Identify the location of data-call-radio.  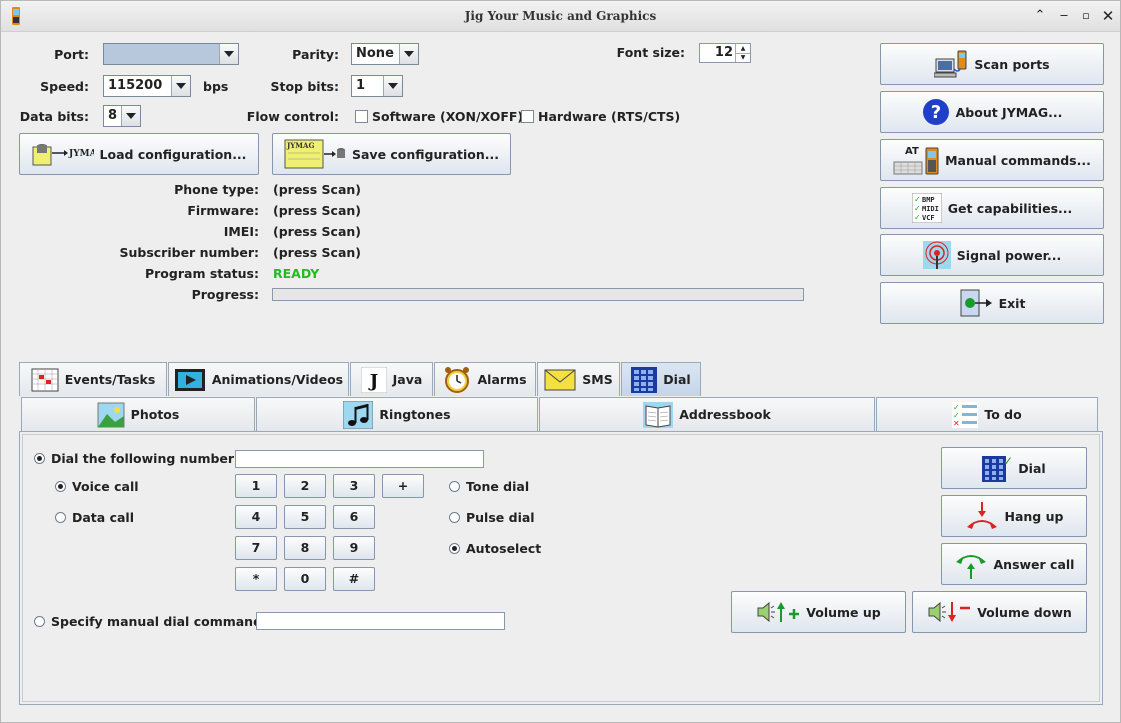
(60, 517).